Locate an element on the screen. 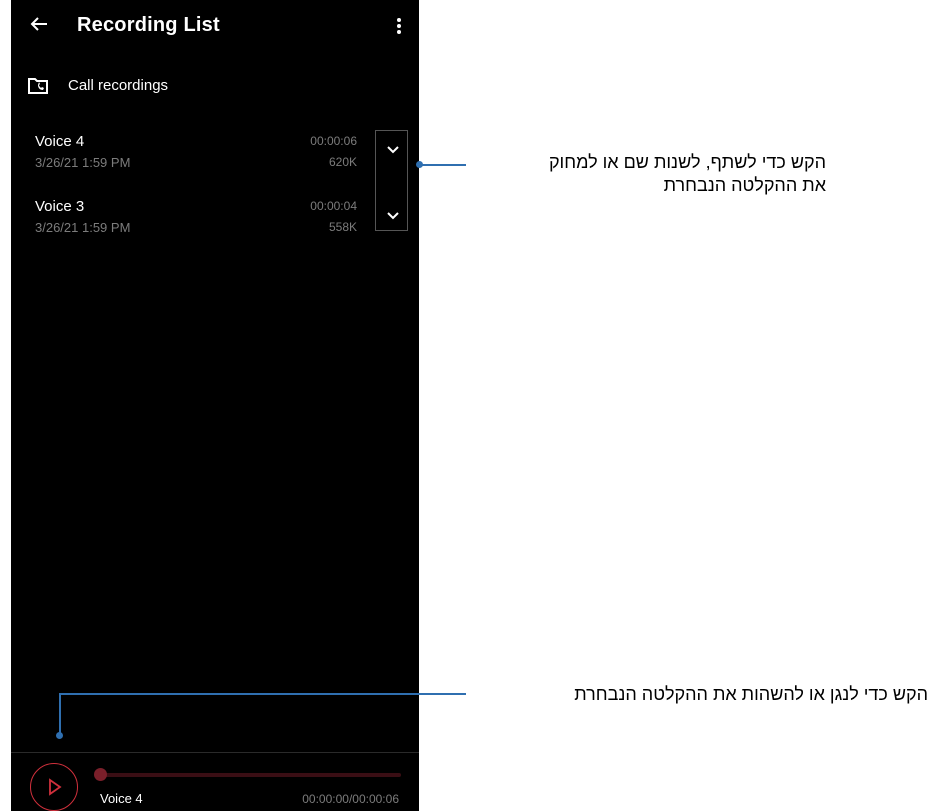  folder-label: Call recordings is located at coordinates (118, 85).